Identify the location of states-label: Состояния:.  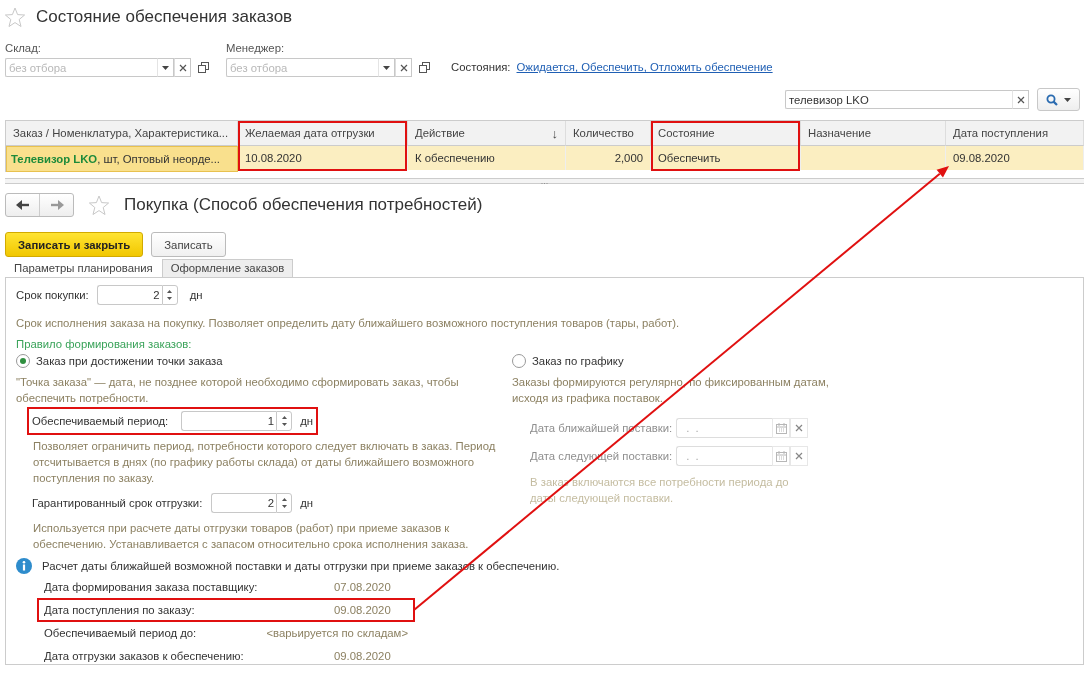
(481, 67).